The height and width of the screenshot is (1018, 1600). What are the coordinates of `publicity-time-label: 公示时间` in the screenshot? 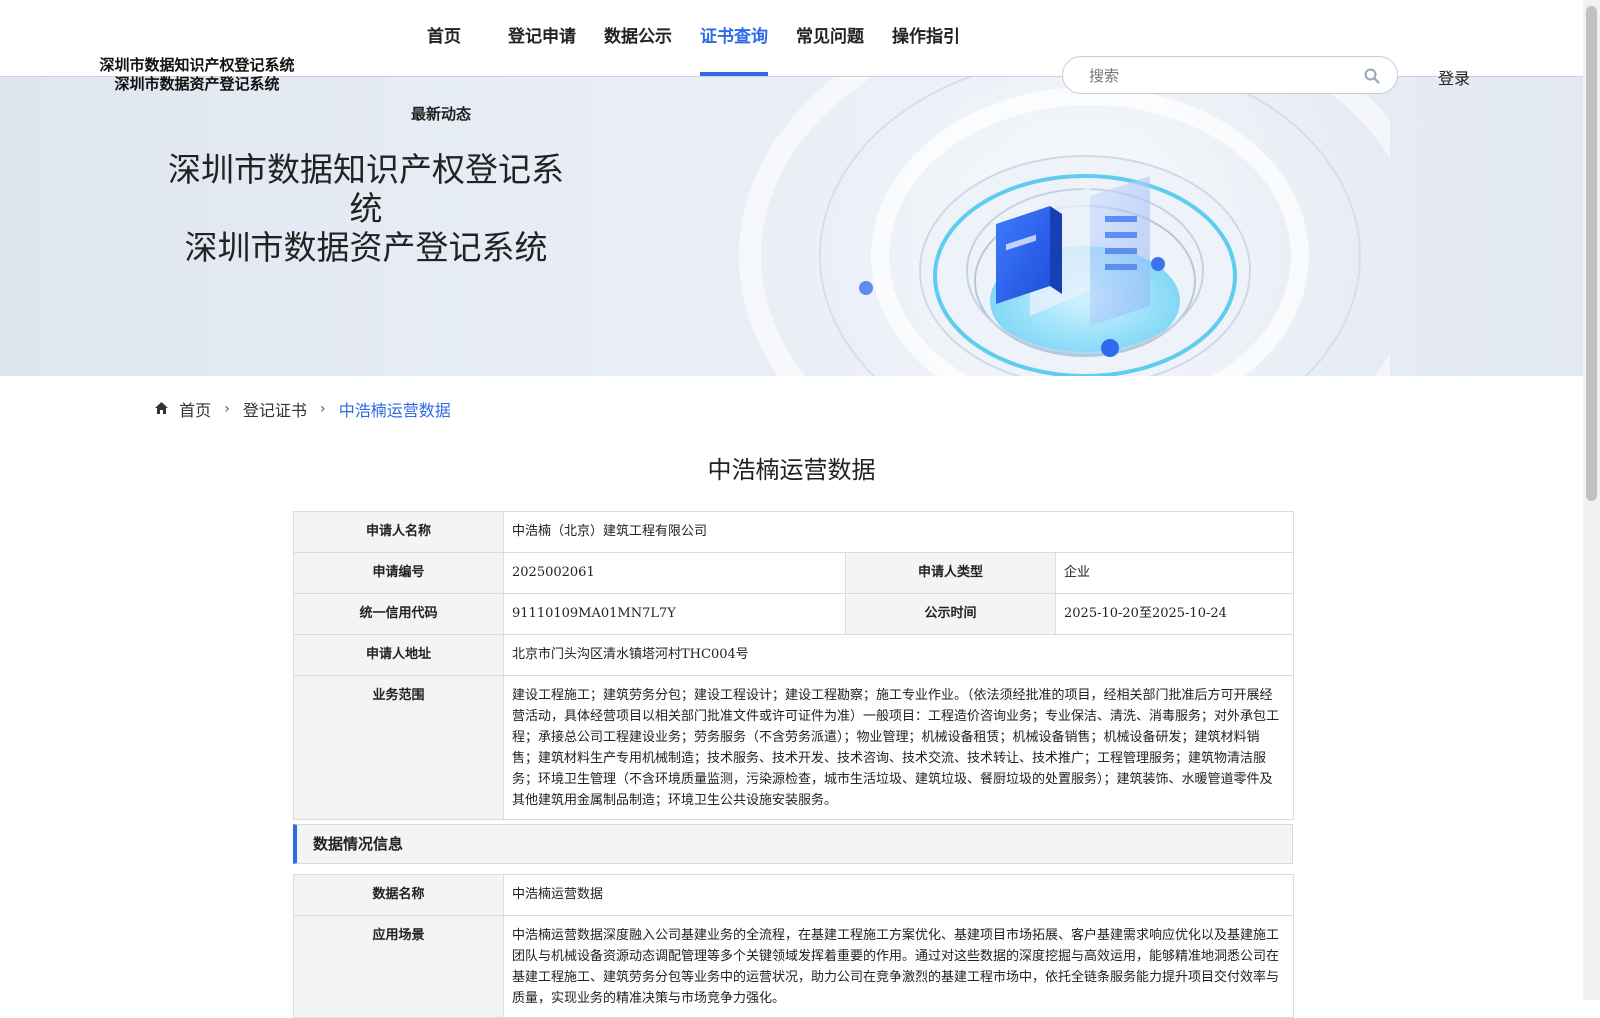 It's located at (950, 614).